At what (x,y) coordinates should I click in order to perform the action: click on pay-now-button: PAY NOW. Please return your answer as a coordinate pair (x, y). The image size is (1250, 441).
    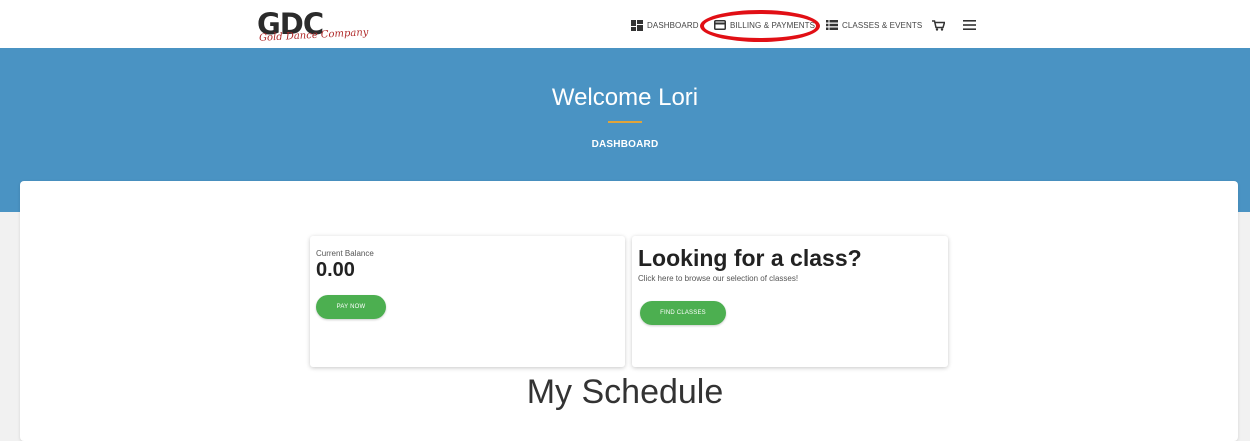
    Looking at the image, I should click on (351, 307).